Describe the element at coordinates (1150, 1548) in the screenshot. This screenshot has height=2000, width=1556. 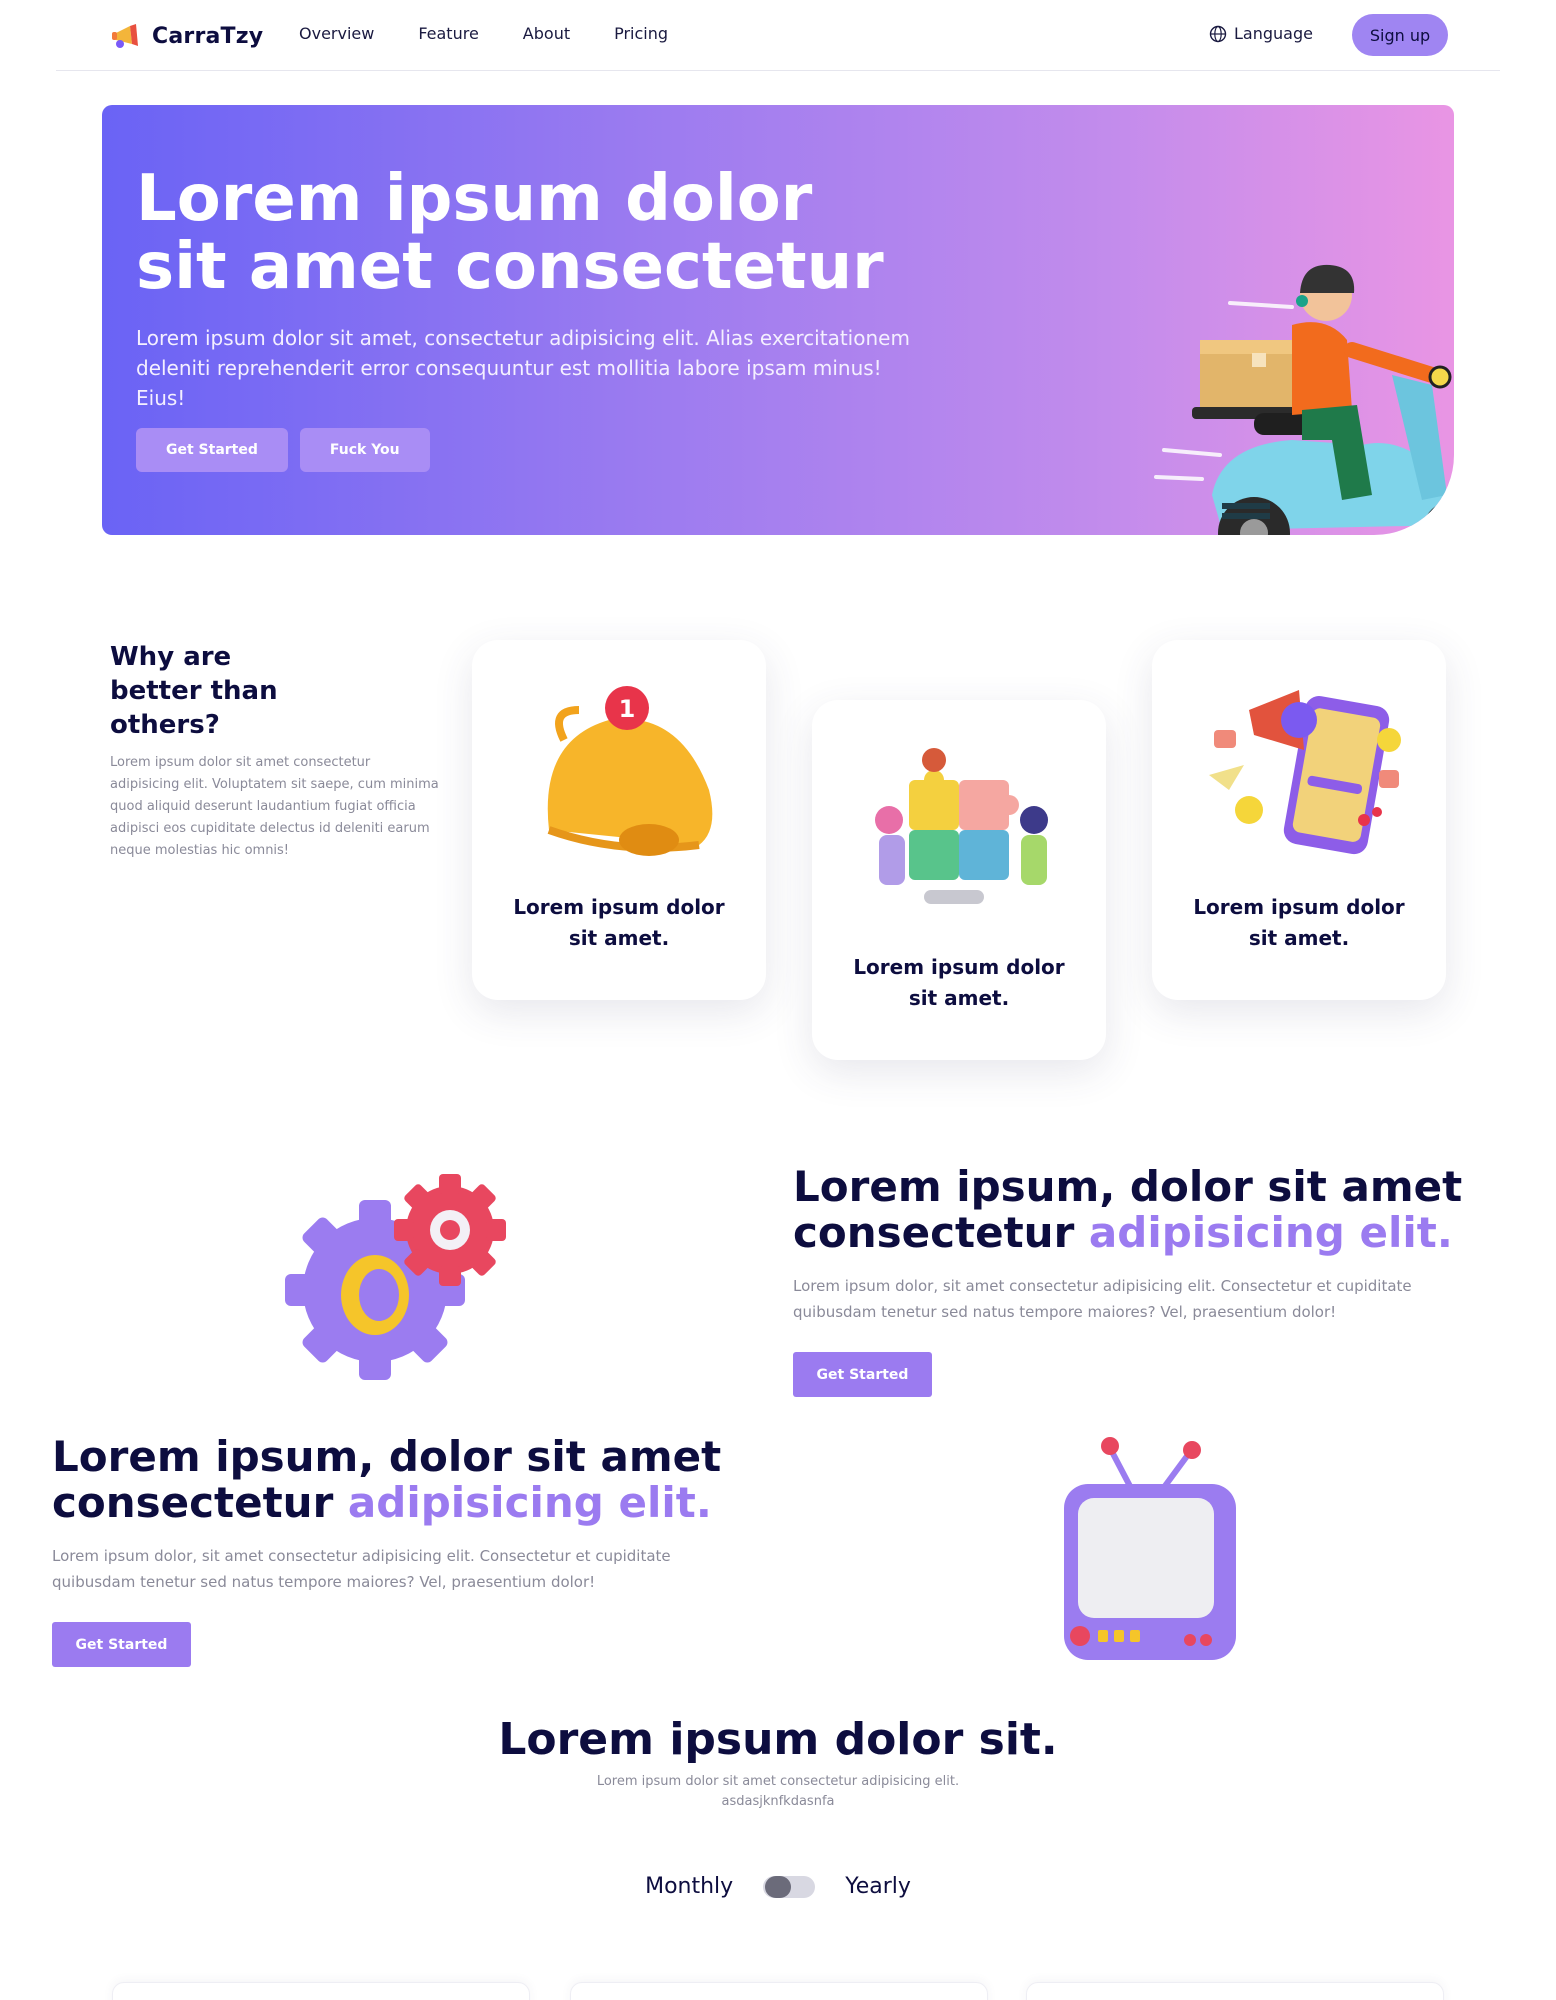
I see `tv-icon` at that location.